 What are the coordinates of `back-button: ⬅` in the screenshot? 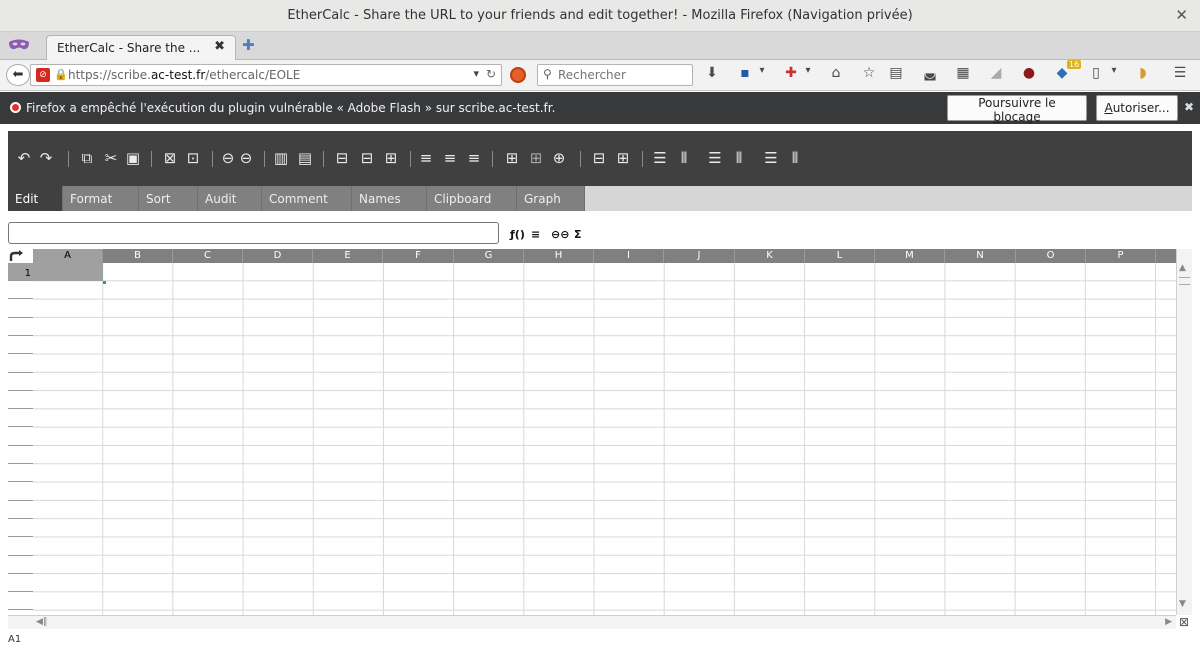 It's located at (18, 75).